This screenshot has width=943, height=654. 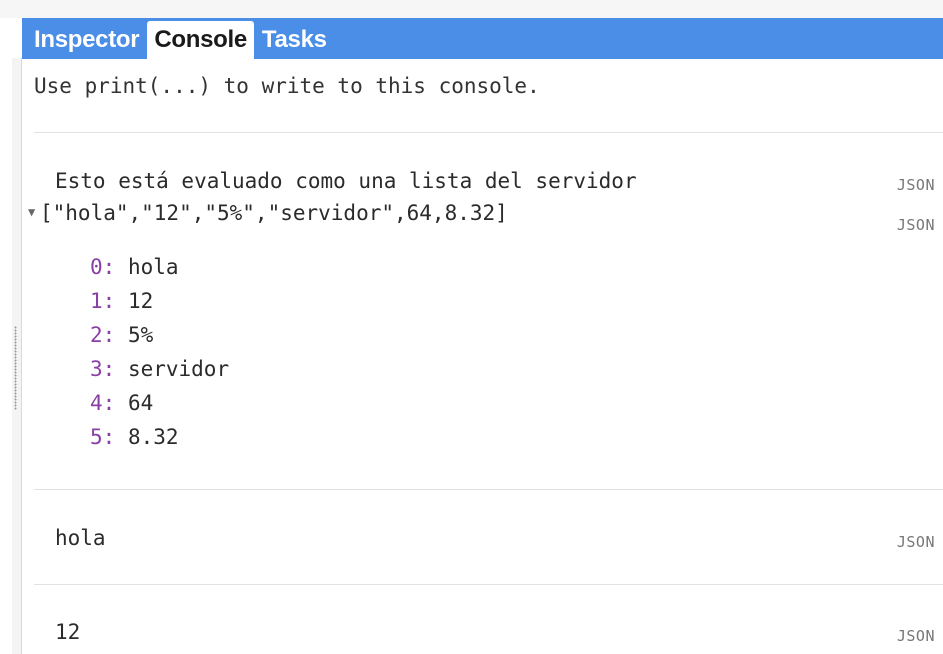 What do you see at coordinates (103, 369) in the screenshot?
I see `array-item-index: 3:` at bounding box center [103, 369].